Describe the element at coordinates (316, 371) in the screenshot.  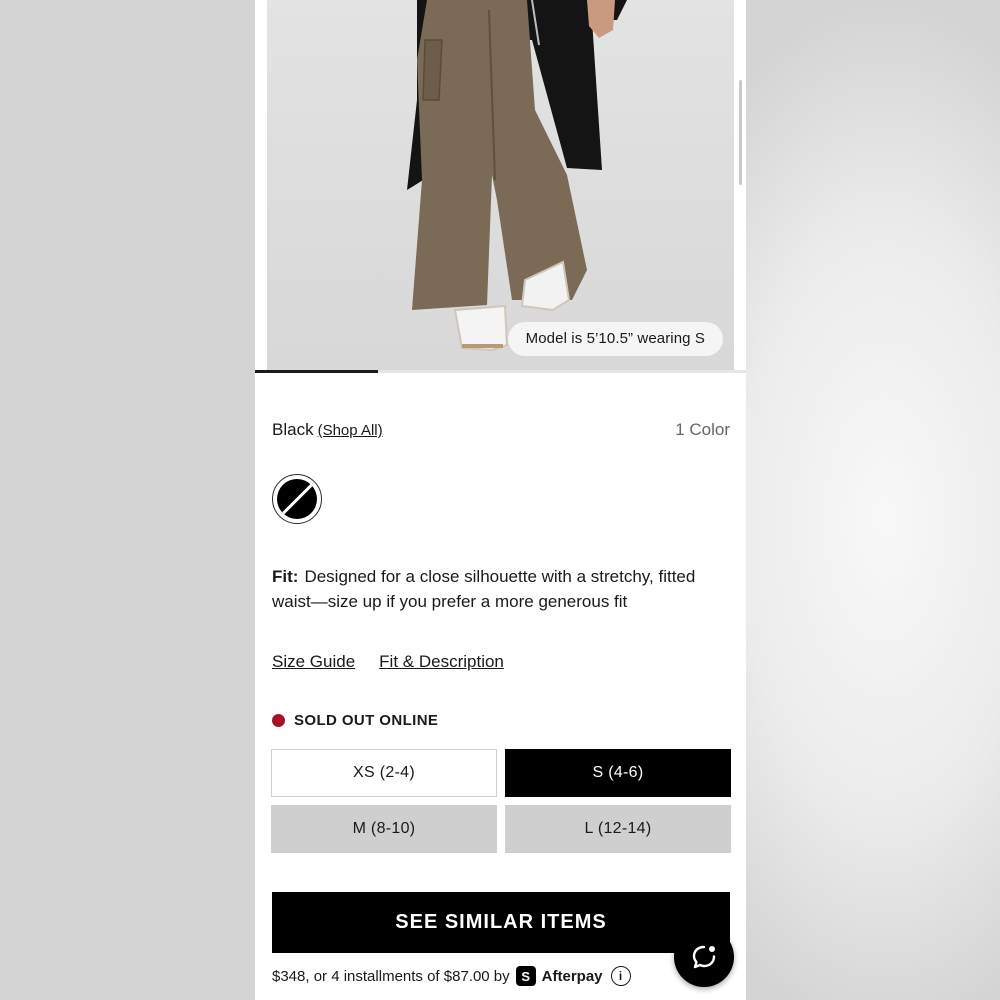
I see `image-carousel-progress-fill` at that location.